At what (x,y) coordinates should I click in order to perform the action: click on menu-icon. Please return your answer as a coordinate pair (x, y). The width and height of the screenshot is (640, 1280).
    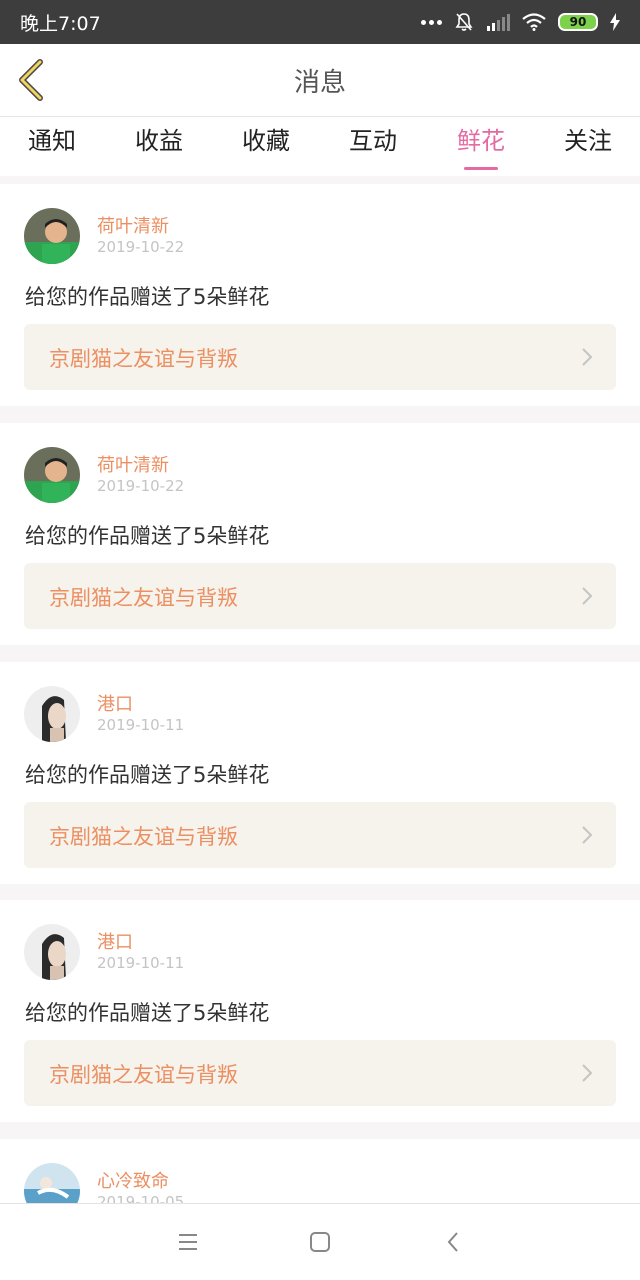
    Looking at the image, I should click on (188, 1242).